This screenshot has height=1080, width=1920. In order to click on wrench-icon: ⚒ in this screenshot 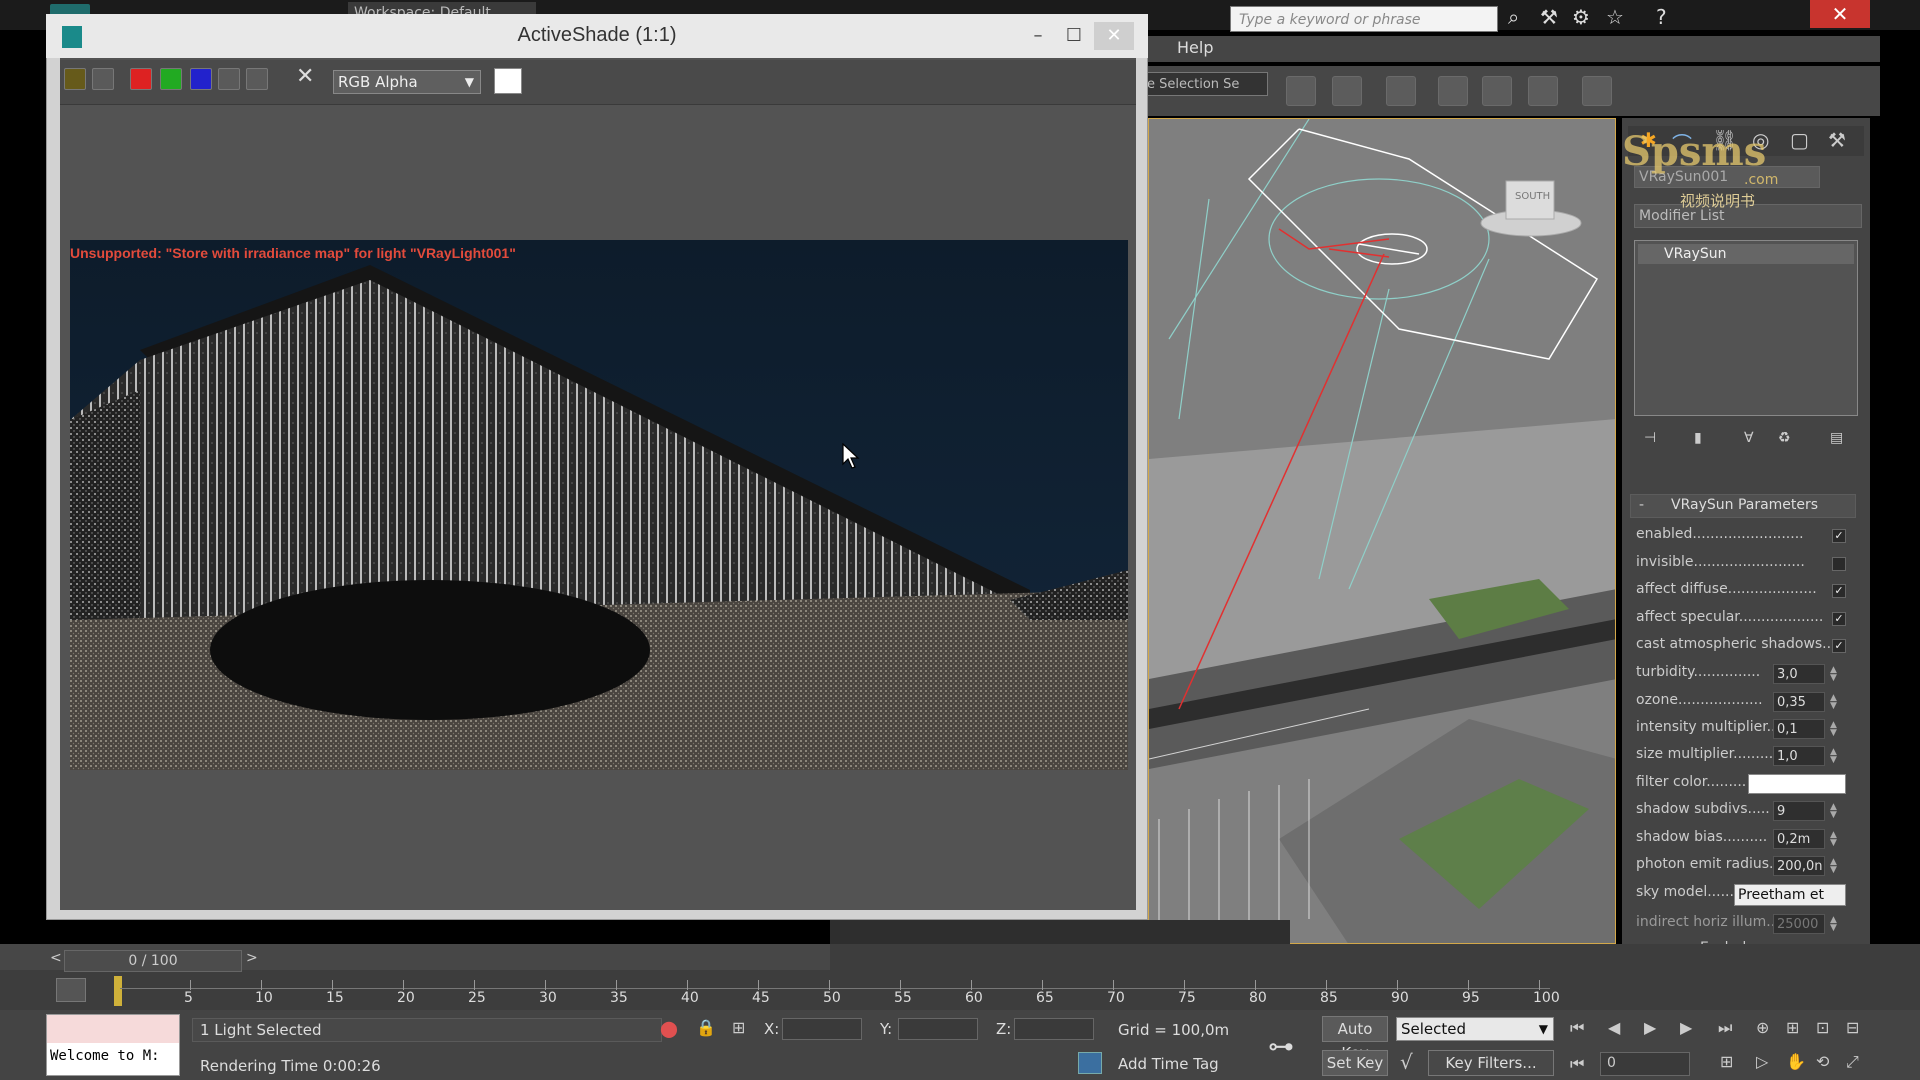, I will do `click(1549, 17)`.